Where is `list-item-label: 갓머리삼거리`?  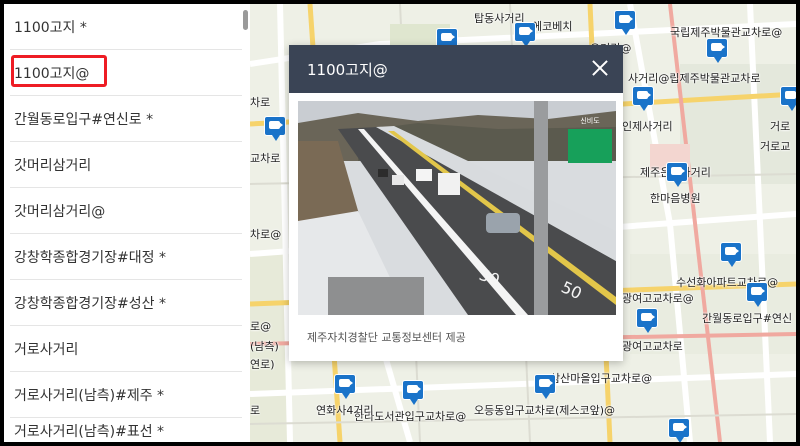 list-item-label: 갓머리삼거리 is located at coordinates (53, 165).